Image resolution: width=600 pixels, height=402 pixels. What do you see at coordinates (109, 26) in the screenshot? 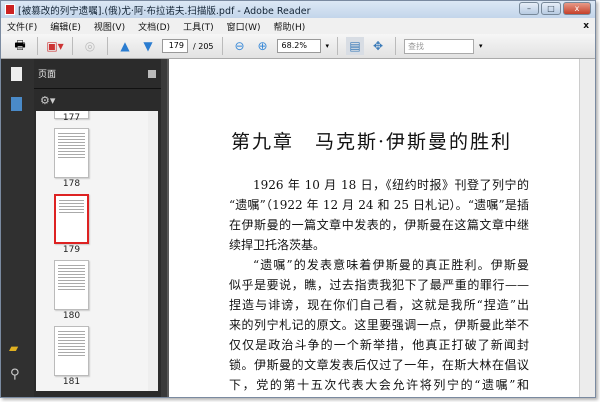
I see `menu-view: 视图(V)` at bounding box center [109, 26].